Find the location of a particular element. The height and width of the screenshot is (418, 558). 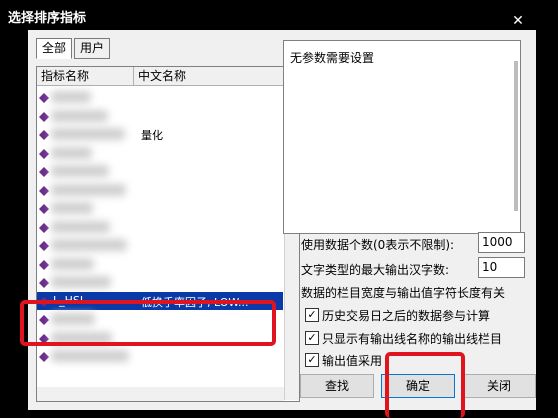

window-title: 选择排序指标 is located at coordinates (47, 18).